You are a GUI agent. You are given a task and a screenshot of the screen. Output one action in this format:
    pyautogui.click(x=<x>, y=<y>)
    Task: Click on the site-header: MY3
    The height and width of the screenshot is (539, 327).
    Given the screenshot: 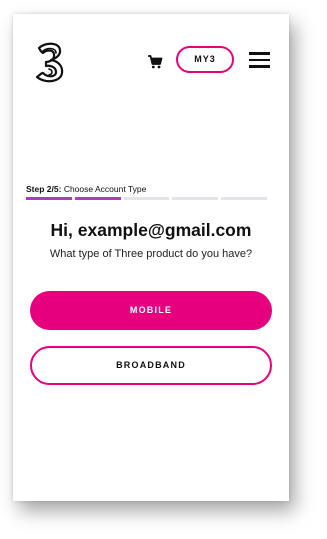 What is the action you would take?
    pyautogui.click(x=151, y=60)
    